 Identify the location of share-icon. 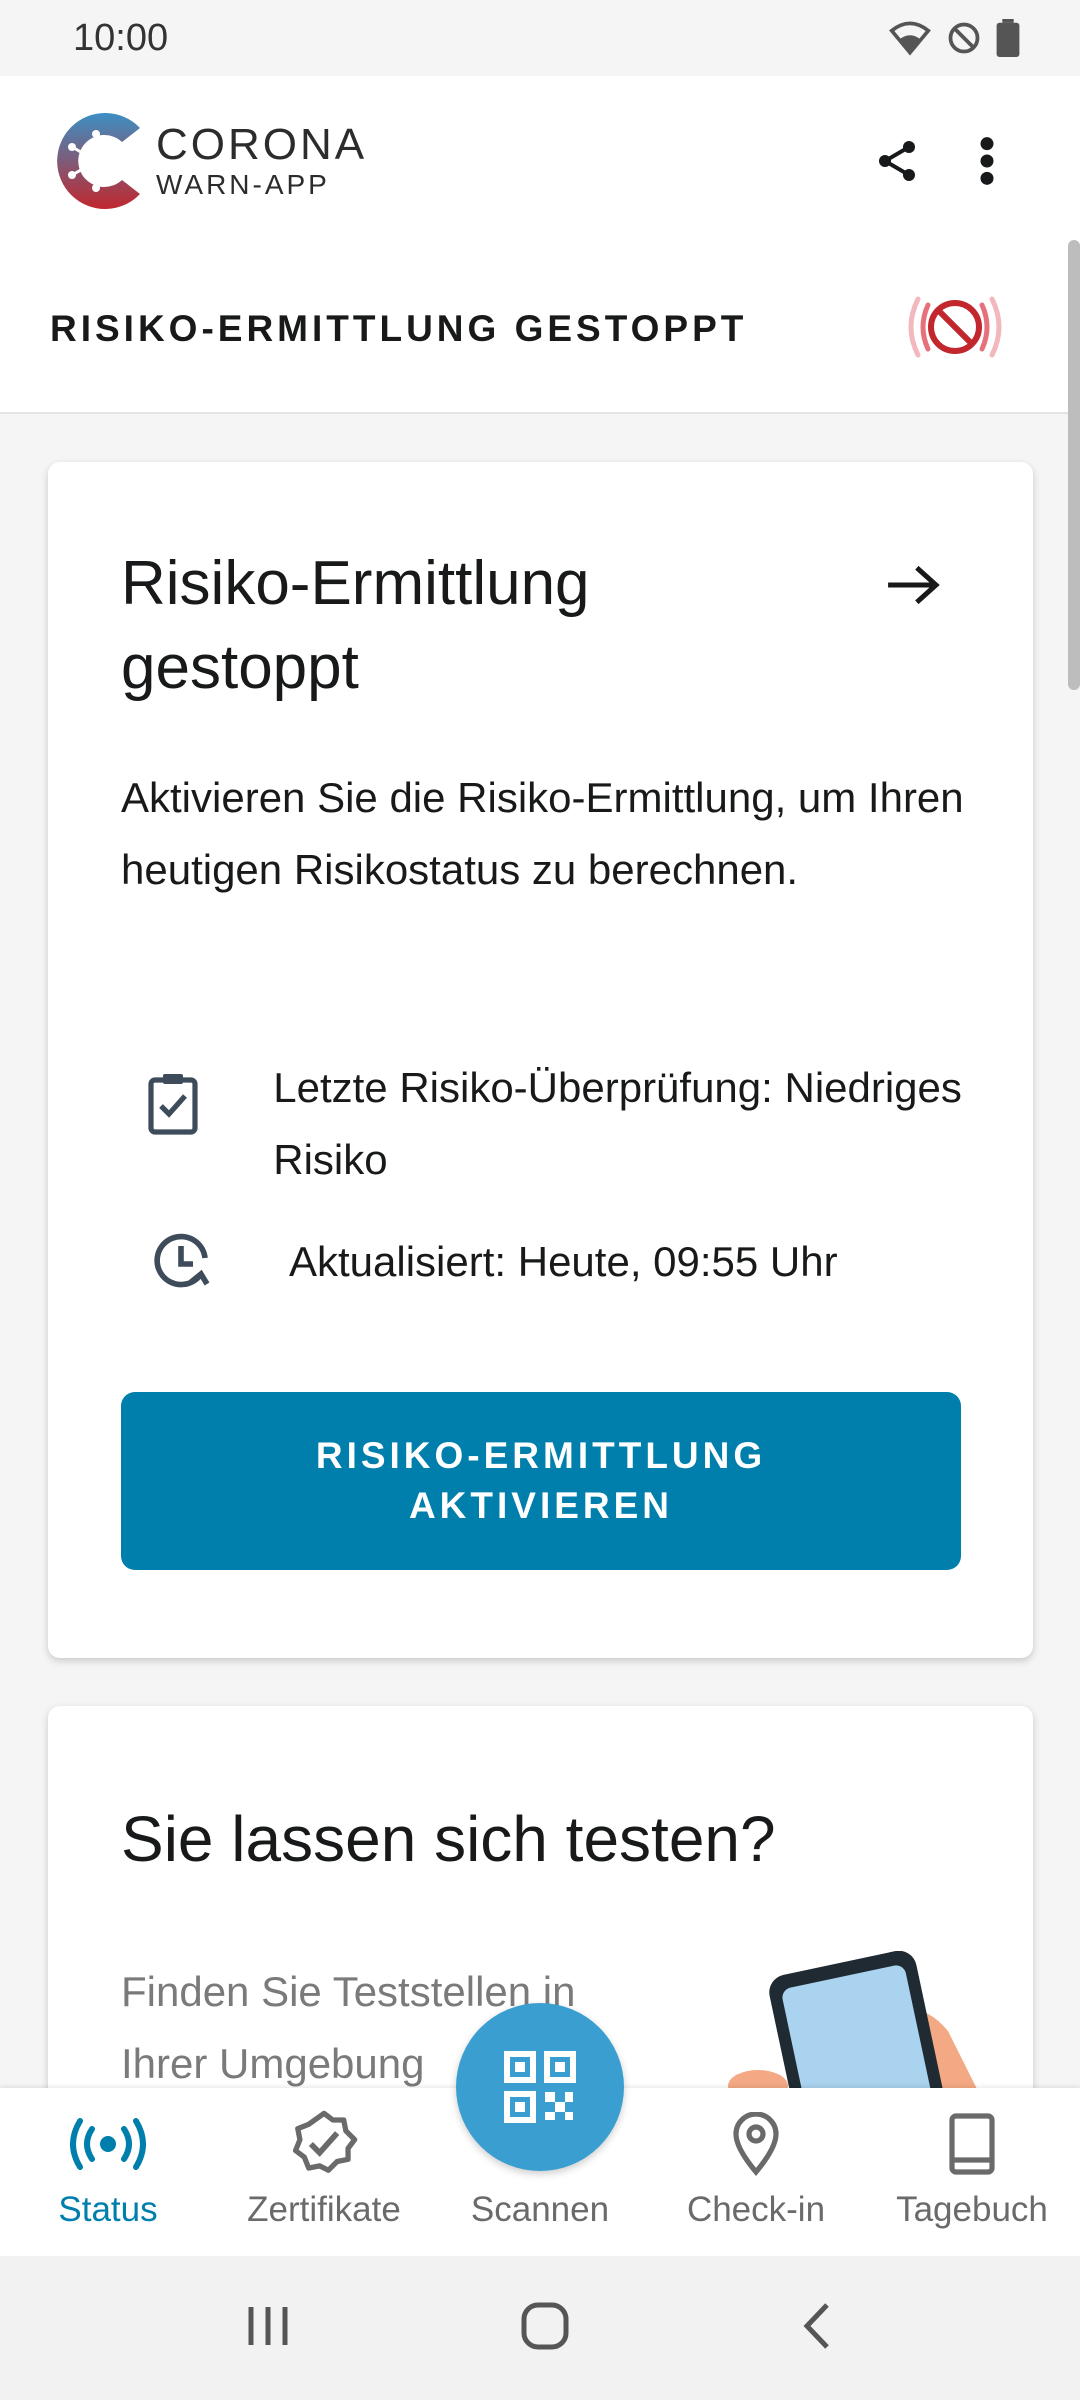
(897, 161).